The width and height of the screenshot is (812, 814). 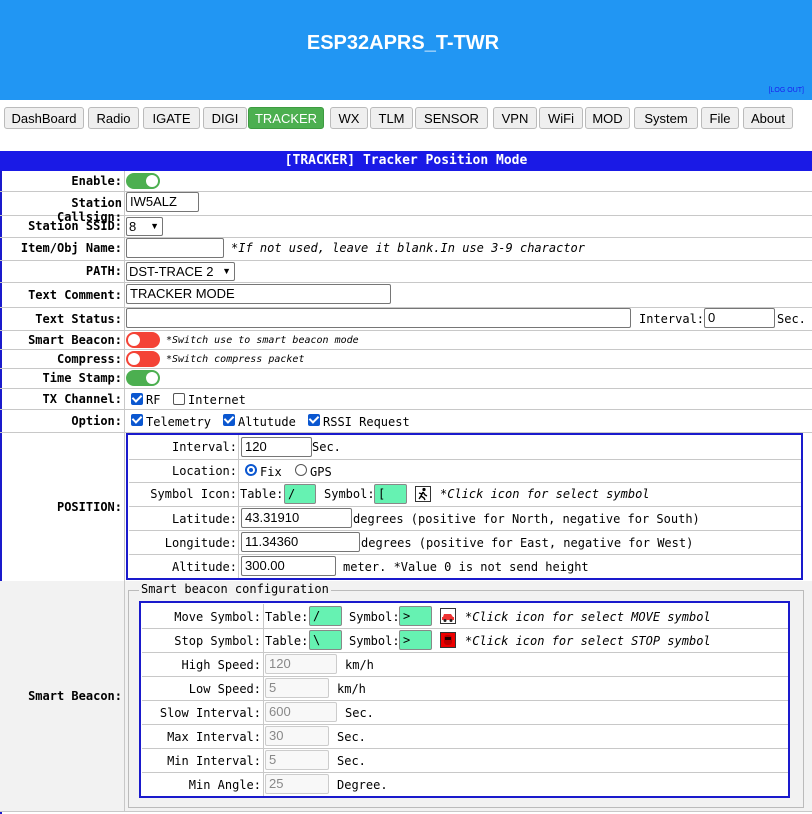 I want to click on symbol-table-label: Table:, so click(x=262, y=494).